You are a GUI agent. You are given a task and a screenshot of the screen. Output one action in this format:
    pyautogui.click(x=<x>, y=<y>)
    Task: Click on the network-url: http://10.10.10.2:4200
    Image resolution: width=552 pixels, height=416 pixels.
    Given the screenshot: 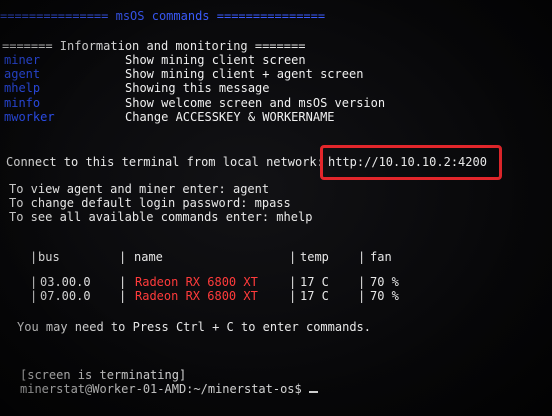 What is the action you would take?
    pyautogui.click(x=407, y=162)
    